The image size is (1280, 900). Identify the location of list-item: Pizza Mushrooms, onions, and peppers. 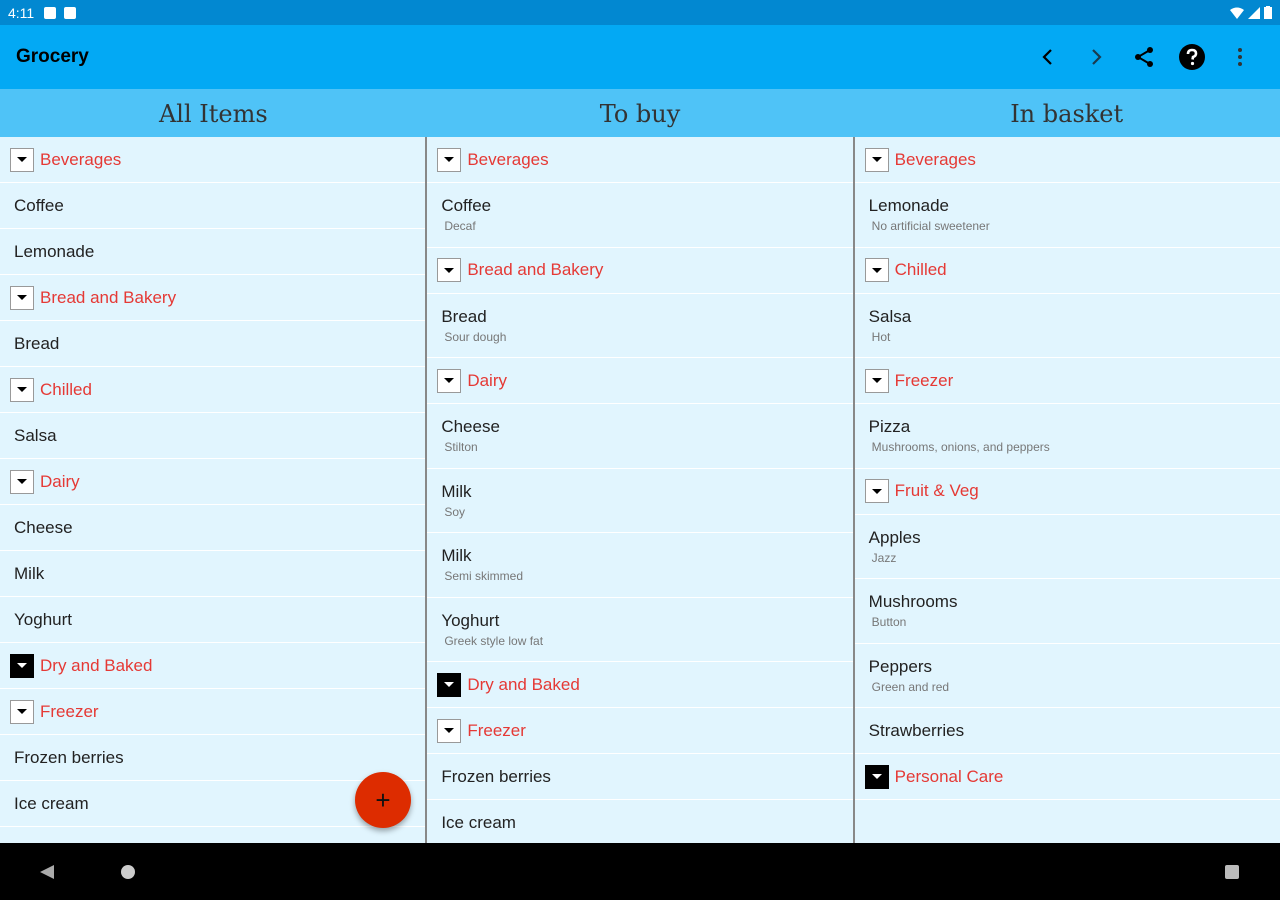
(1067, 436).